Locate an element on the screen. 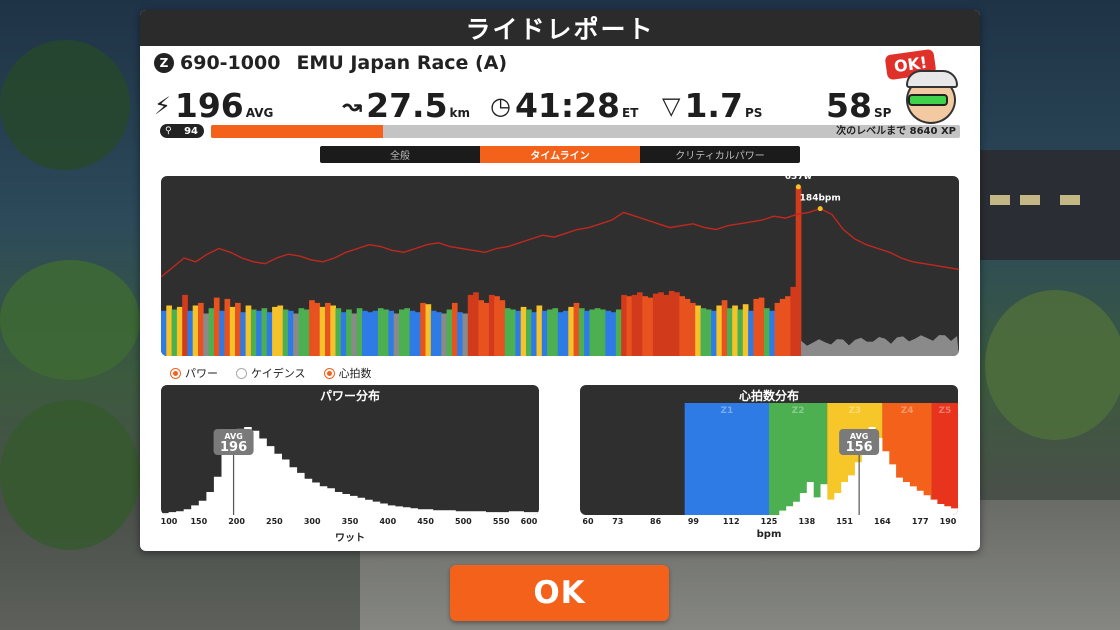  stat-ps-value: 1.7 is located at coordinates (713, 105).